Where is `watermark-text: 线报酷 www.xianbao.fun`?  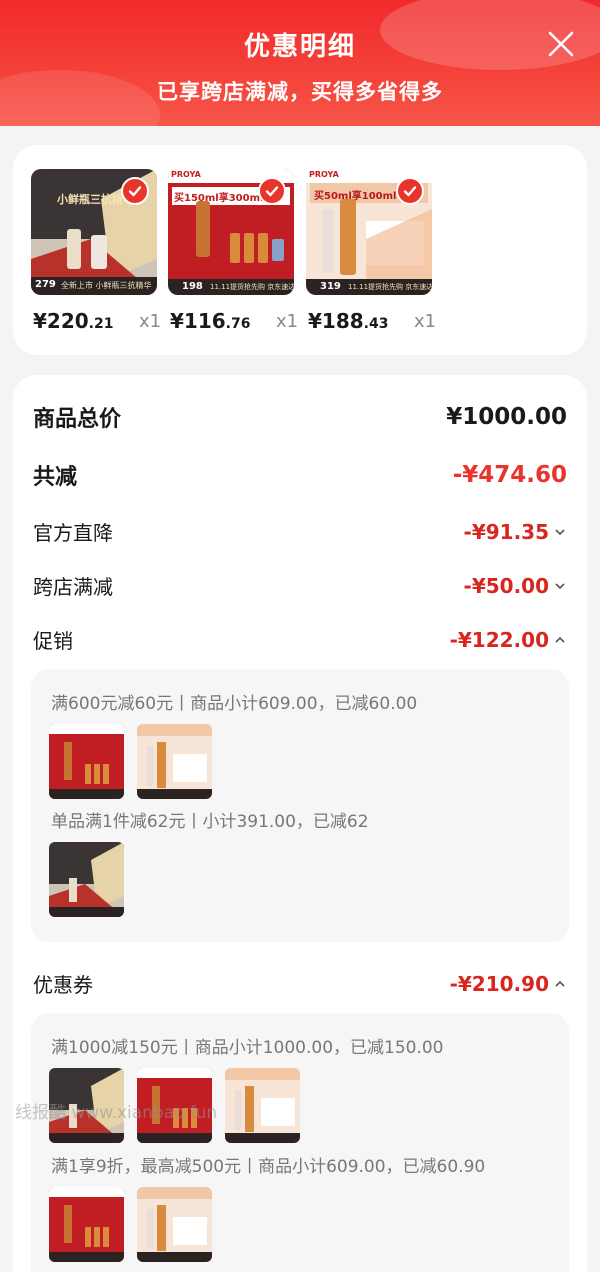 watermark-text: 线报酷 www.xianbao.fun is located at coordinates (116, 1113).